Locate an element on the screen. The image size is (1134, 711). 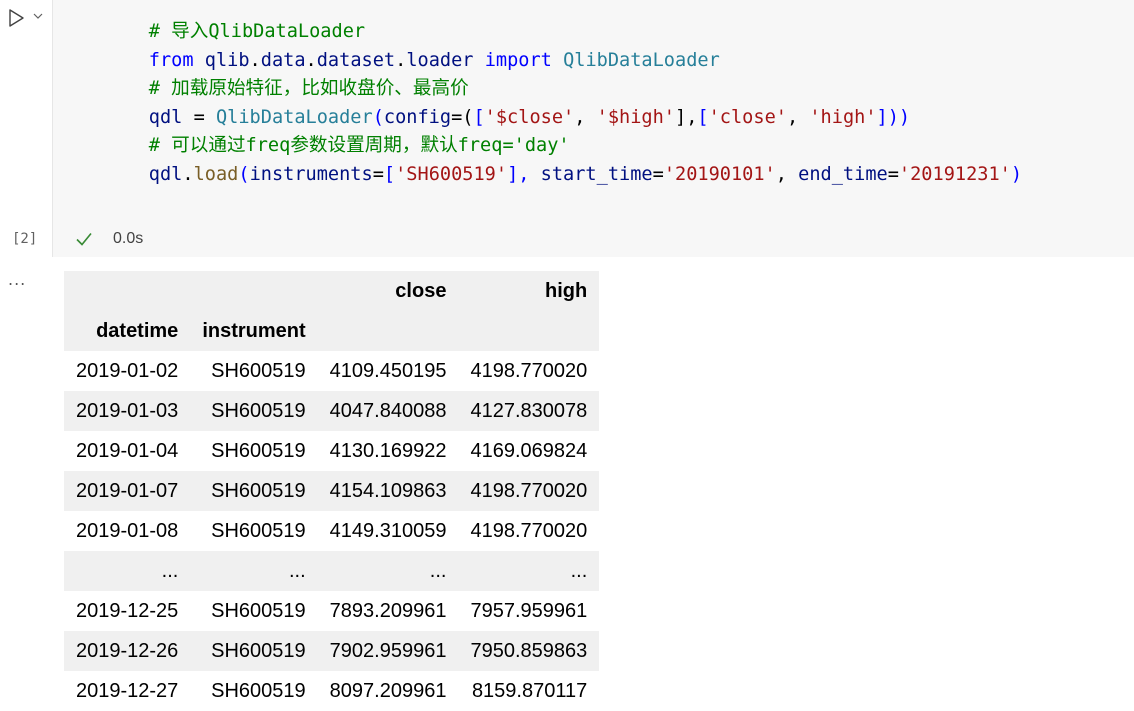
index-names-row: datetime instrument is located at coordinates (332, 331).